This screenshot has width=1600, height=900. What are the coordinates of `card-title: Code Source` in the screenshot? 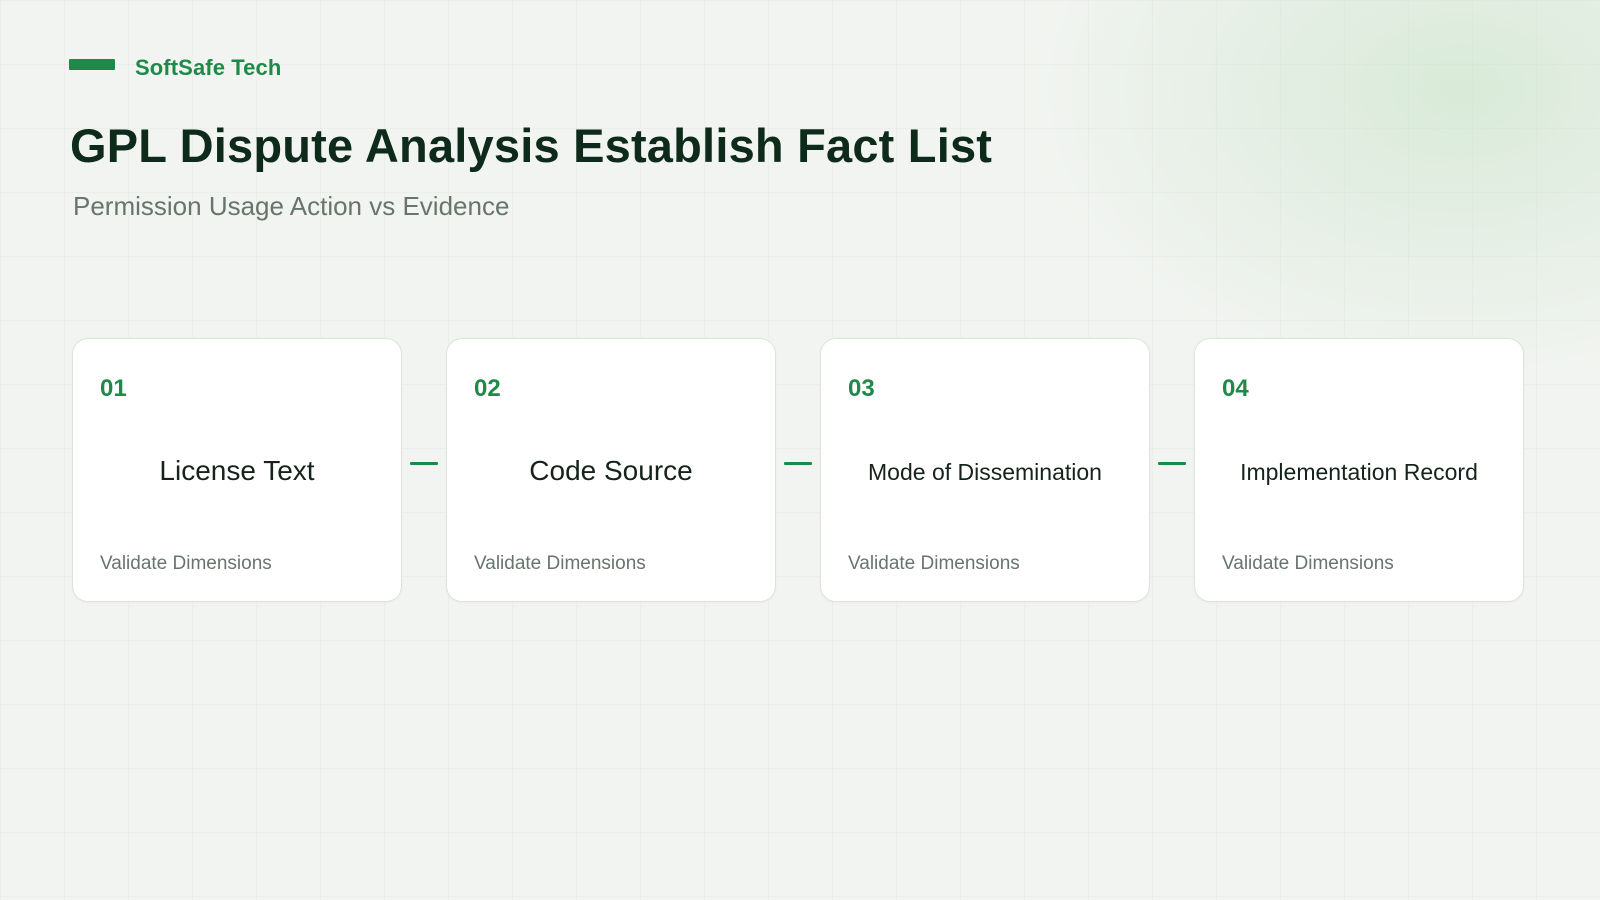 It's located at (611, 470).